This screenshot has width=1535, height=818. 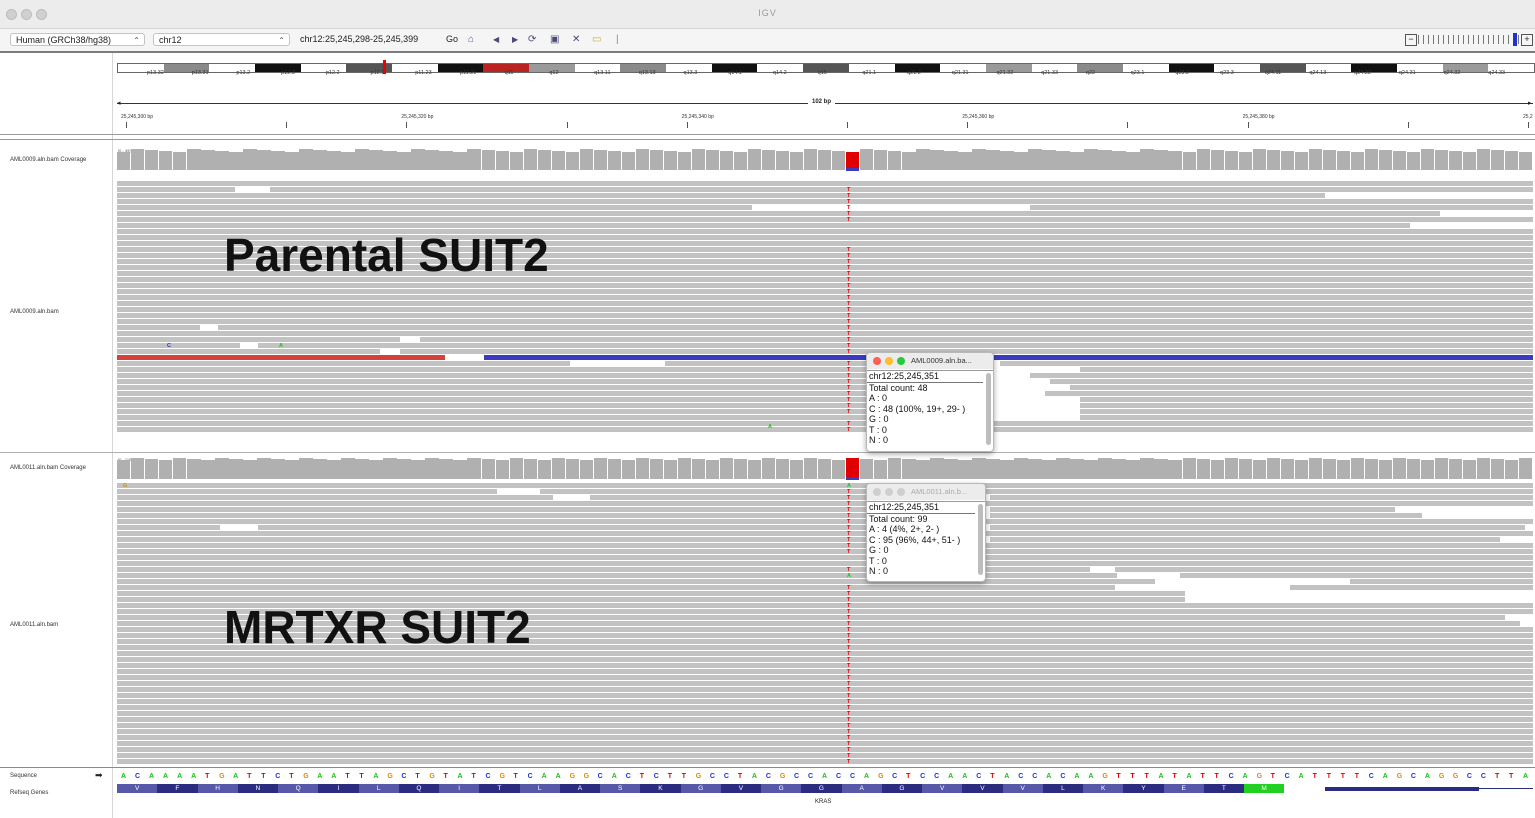 I want to click on amino-acid: A, so click(x=579, y=788).